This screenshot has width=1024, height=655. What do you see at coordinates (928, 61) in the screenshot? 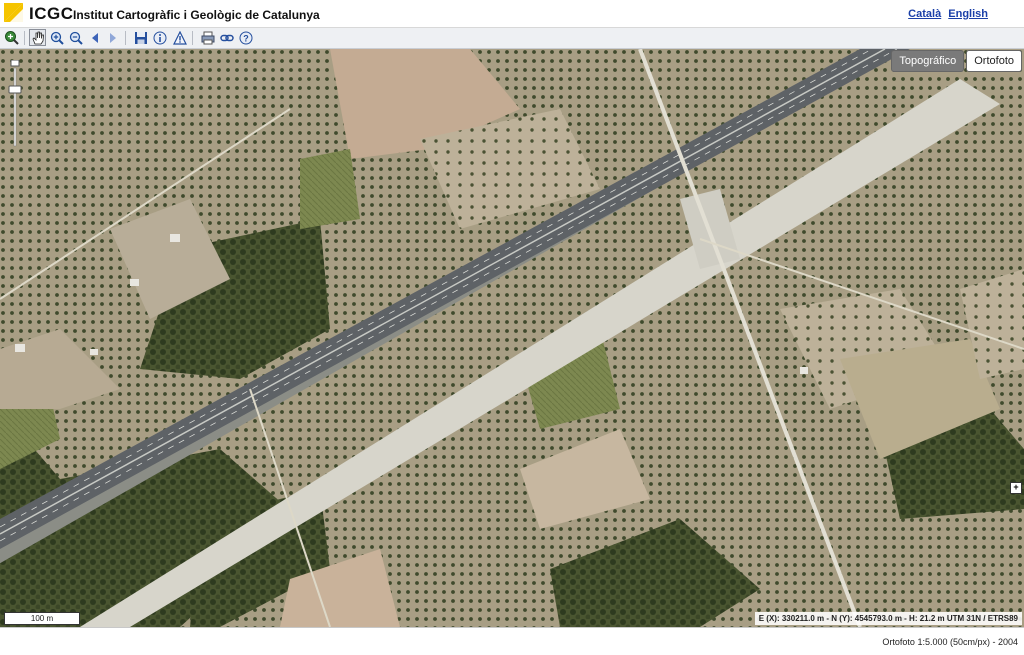
I see `topografico-layer-button: Topográfico` at bounding box center [928, 61].